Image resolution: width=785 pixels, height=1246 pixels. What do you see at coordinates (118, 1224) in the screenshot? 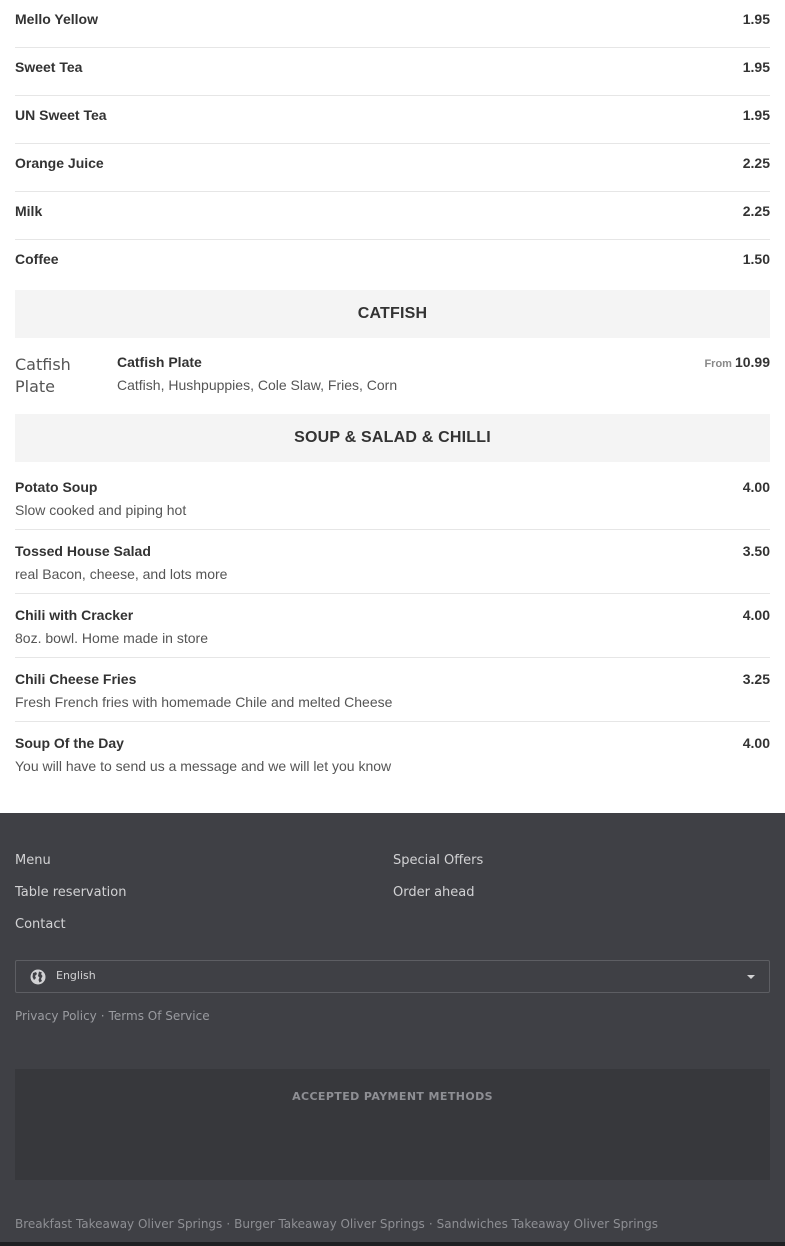
I see `seo-link: Breakfast Takeaway Oliver Springs` at bounding box center [118, 1224].